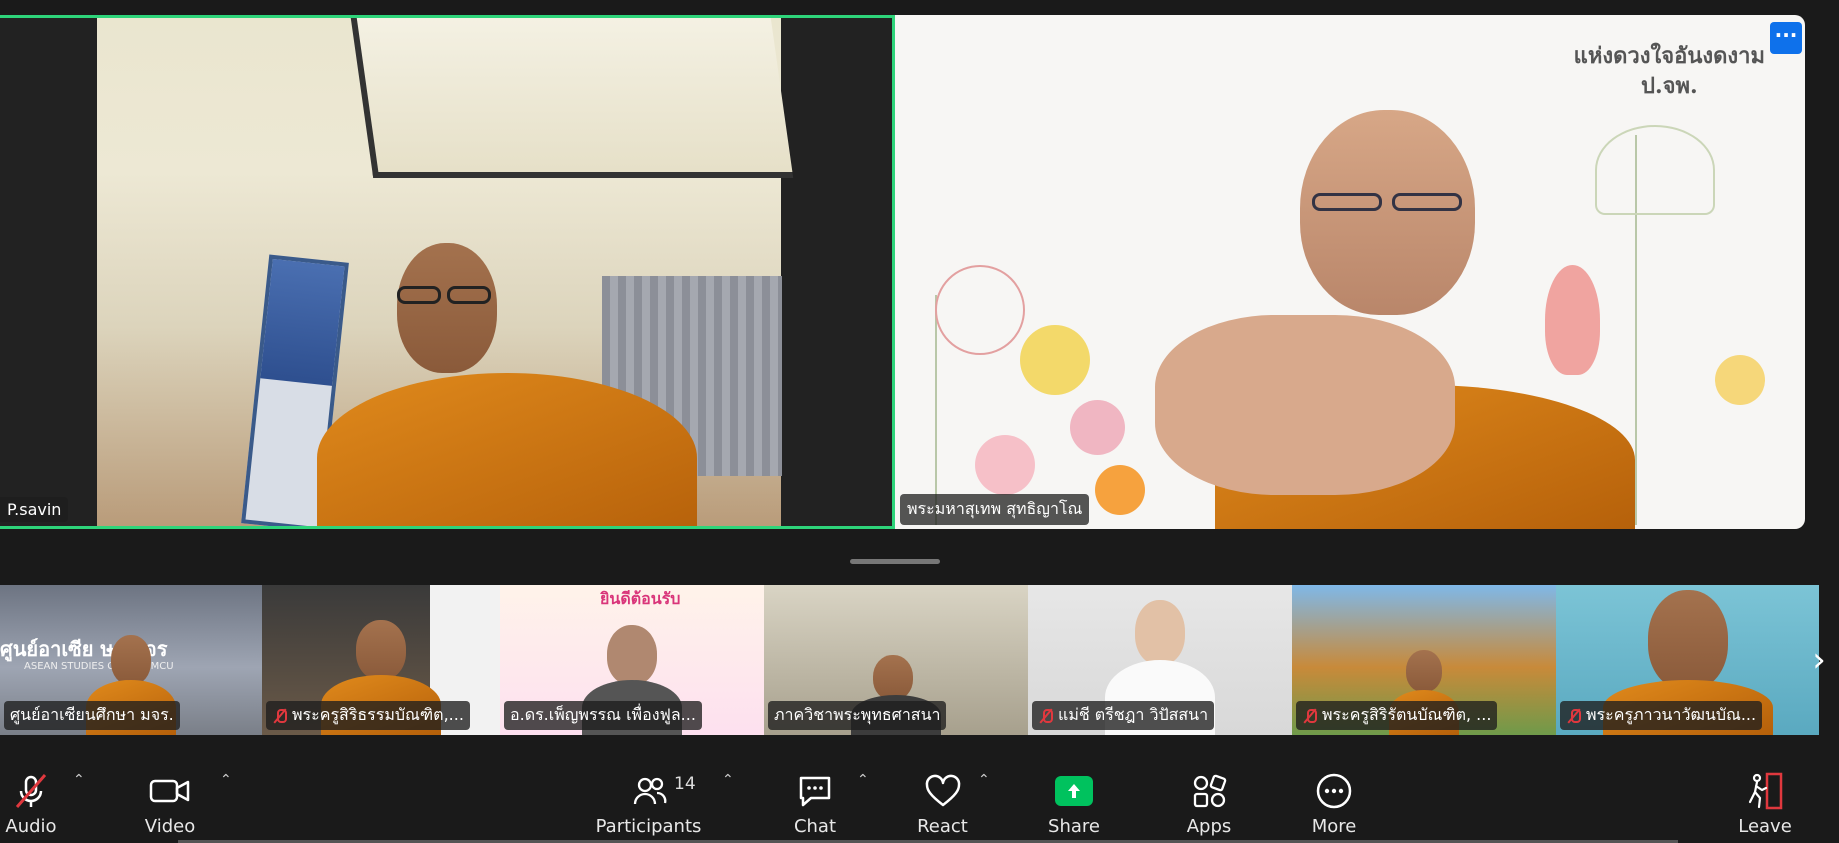  I want to click on chat-label: Chat, so click(815, 826).